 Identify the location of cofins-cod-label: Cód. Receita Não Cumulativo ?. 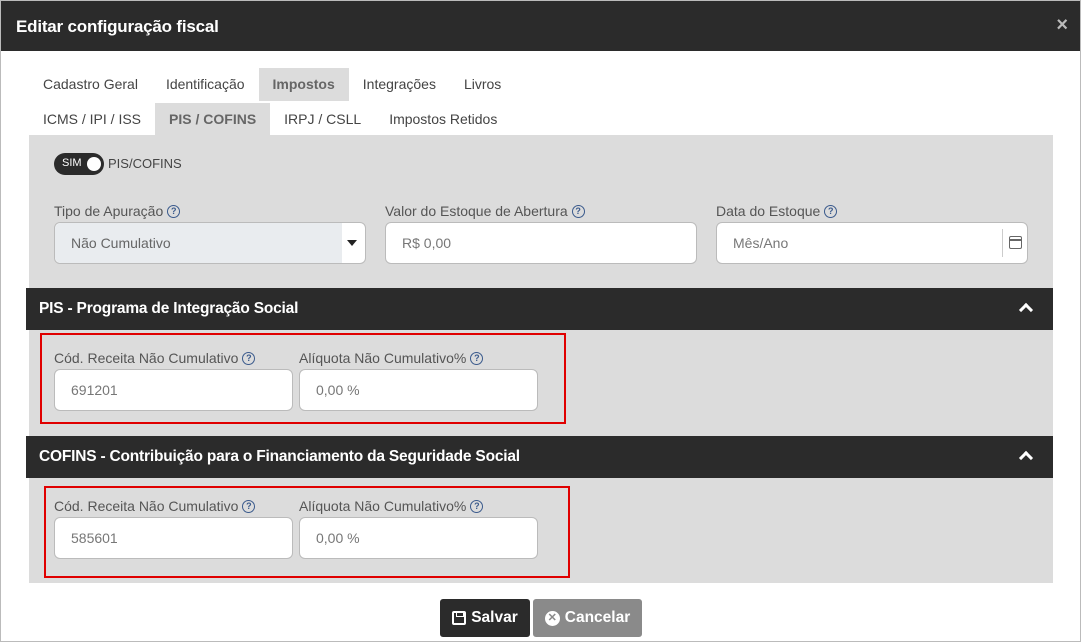
(155, 506).